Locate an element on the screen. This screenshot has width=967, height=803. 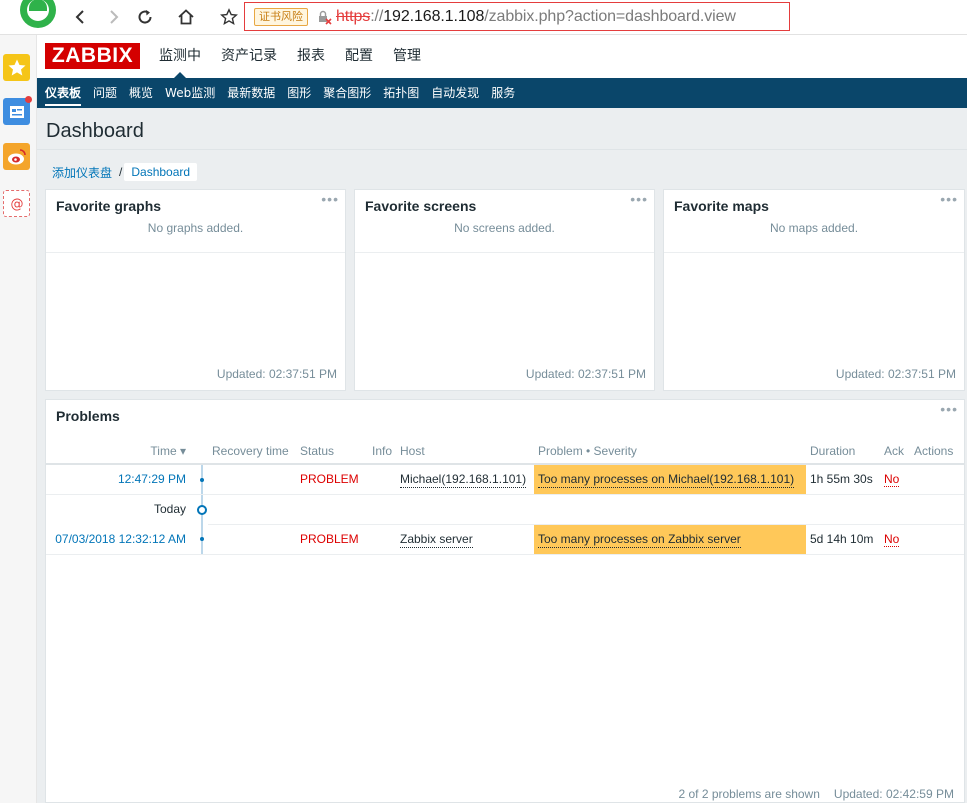
notification-dot is located at coordinates (28, 99).